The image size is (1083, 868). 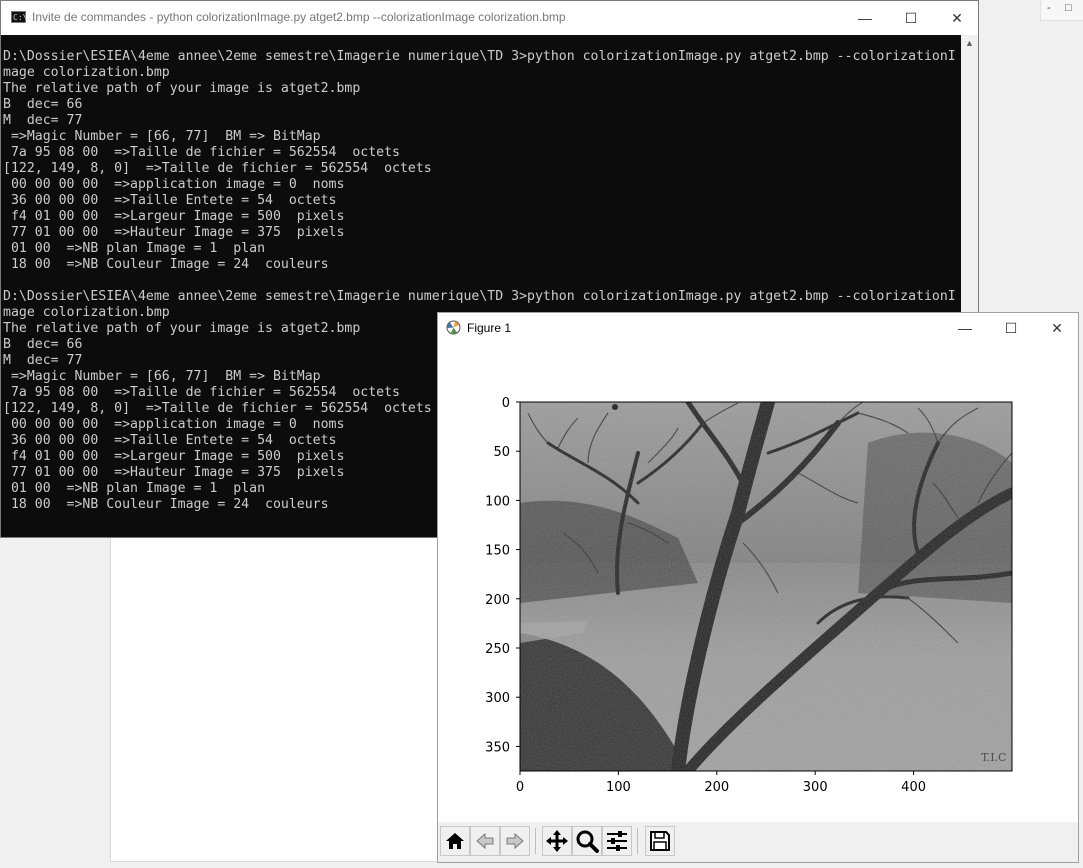 I want to click on forward-button, so click(x=515, y=841).